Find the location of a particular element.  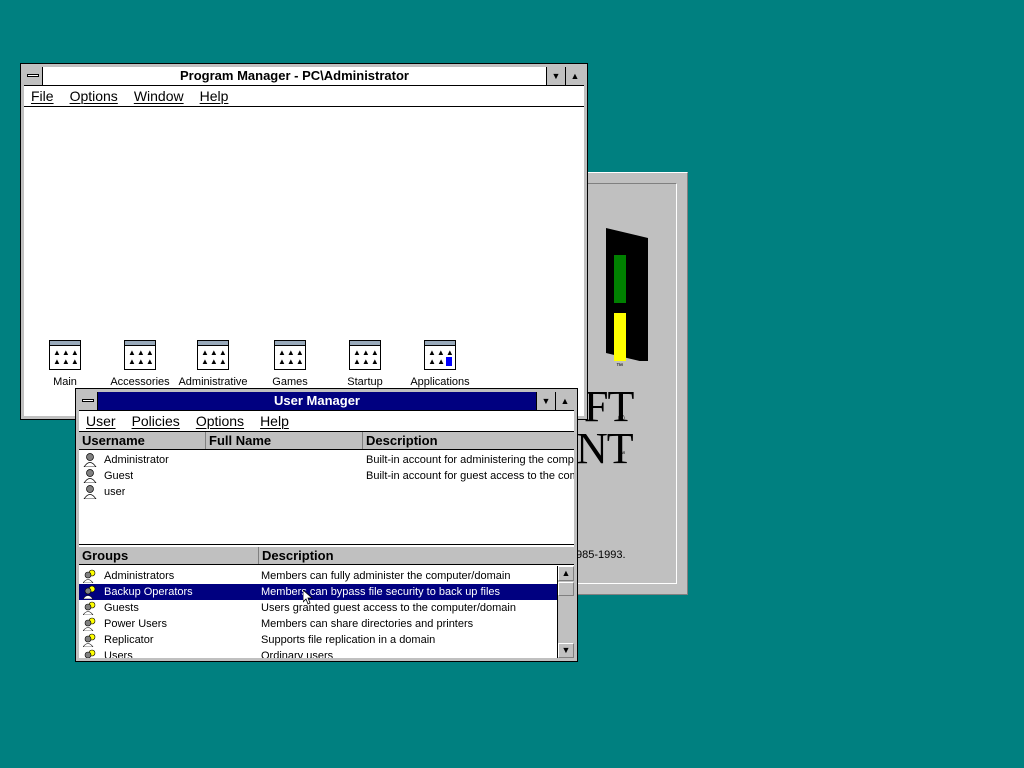

users-list-header: Username Full Name Description is located at coordinates (326, 441).